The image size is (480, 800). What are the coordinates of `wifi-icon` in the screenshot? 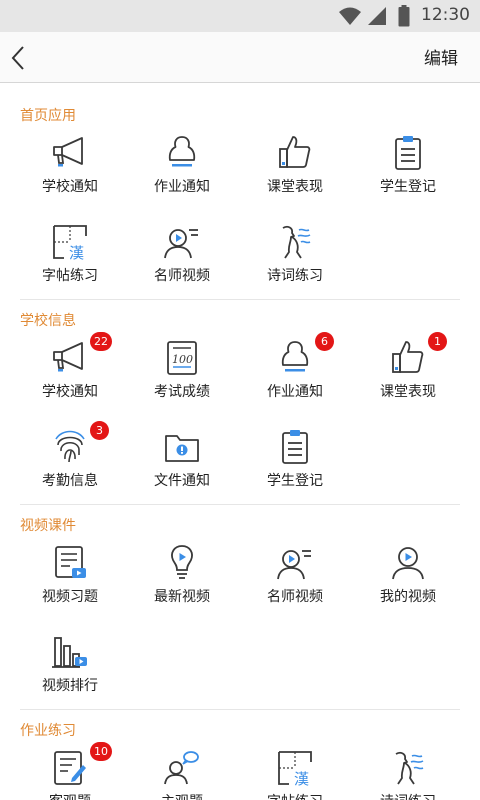 It's located at (350, 16).